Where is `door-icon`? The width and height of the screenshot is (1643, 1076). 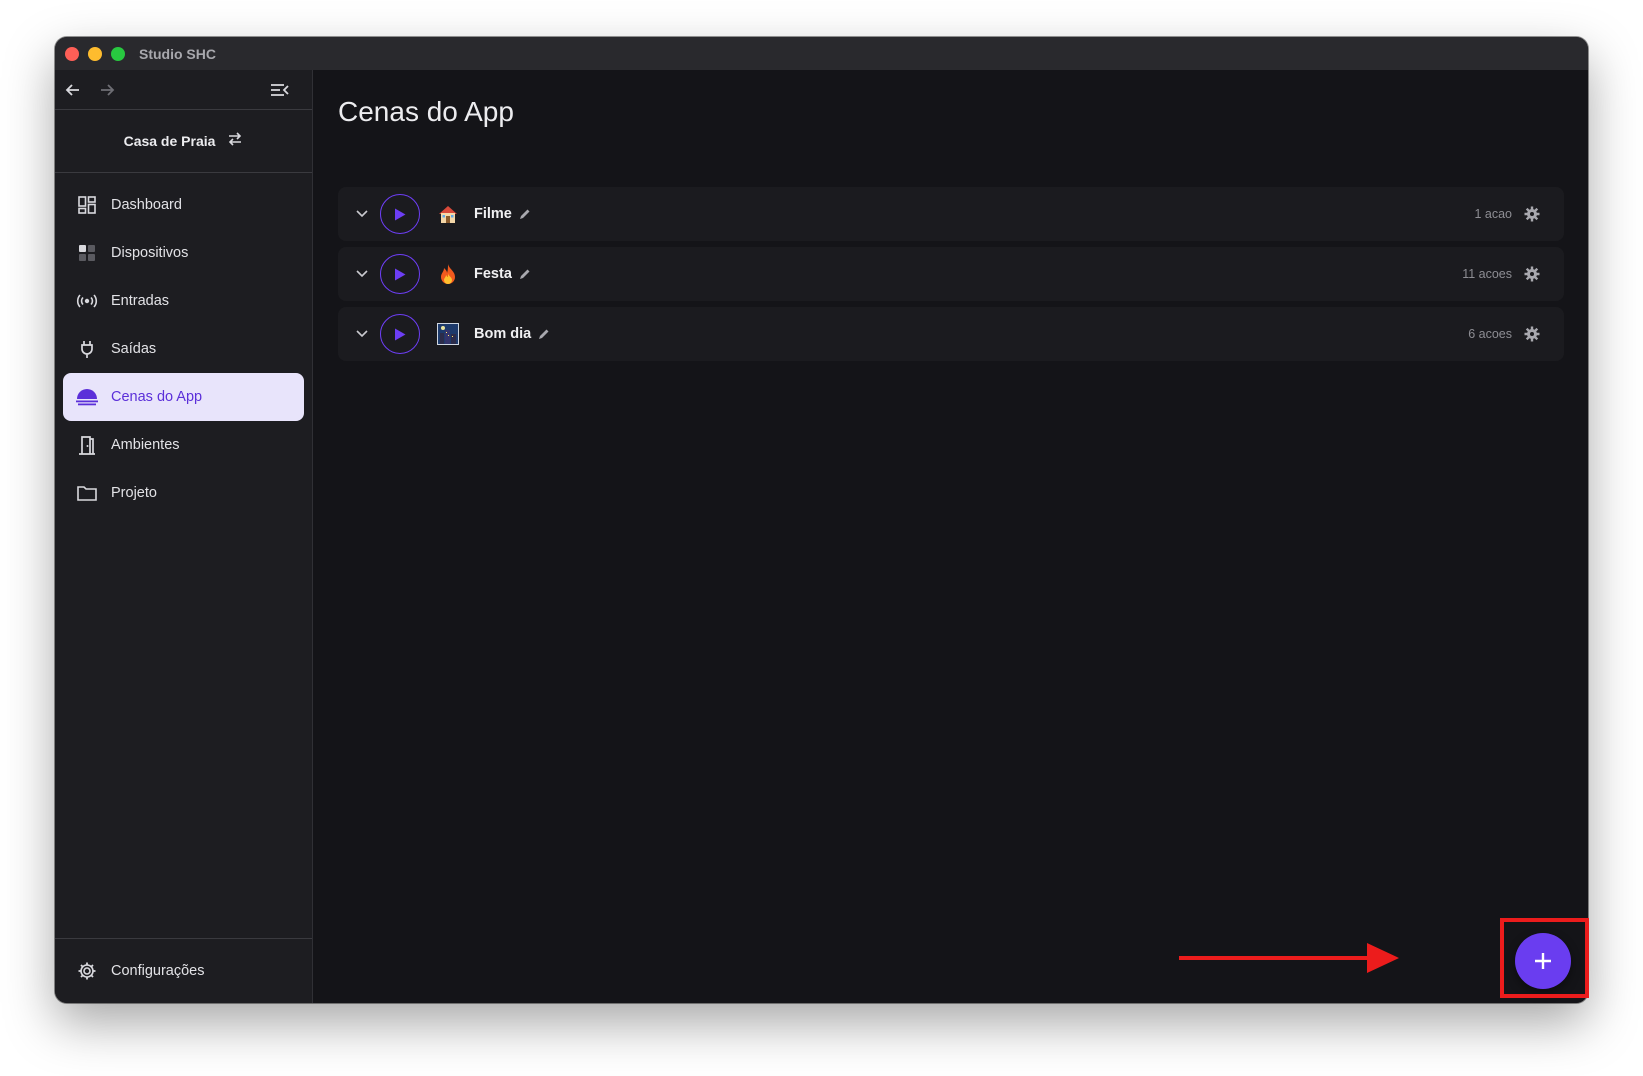
door-icon is located at coordinates (87, 445).